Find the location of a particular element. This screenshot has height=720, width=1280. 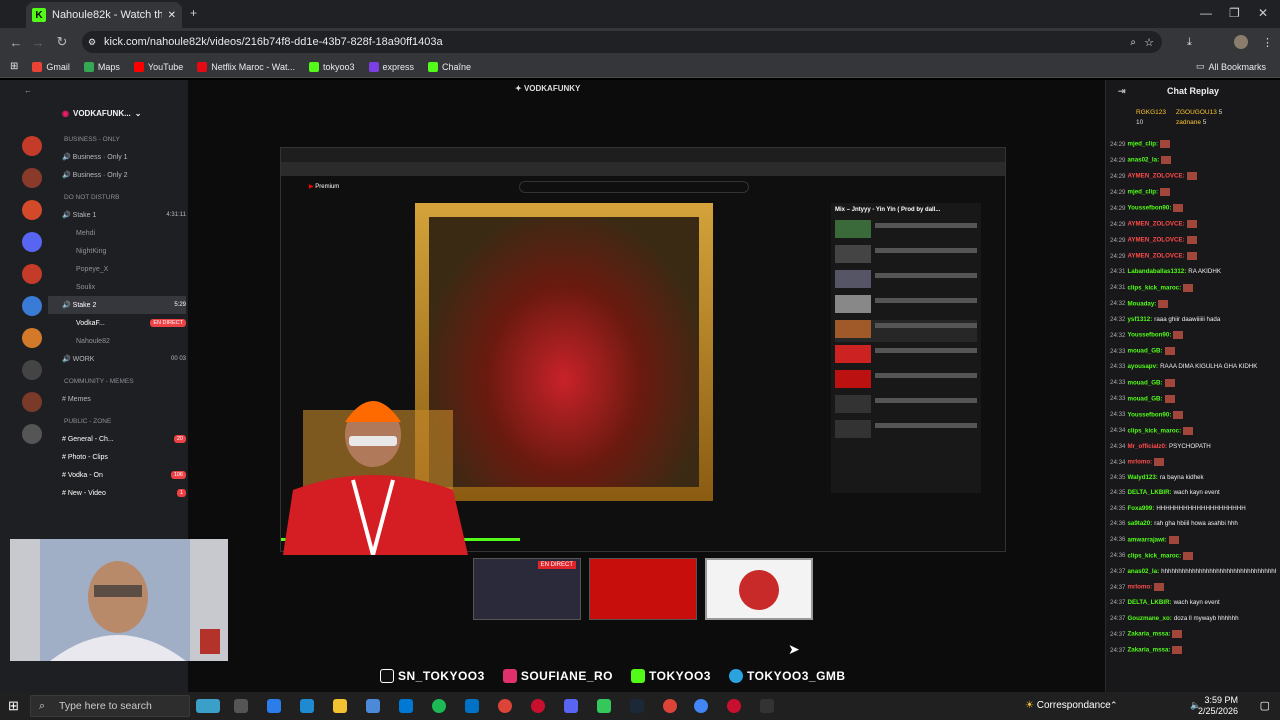

all-bookmarks: ▭ All Bookmarks is located at coordinates (1231, 66).